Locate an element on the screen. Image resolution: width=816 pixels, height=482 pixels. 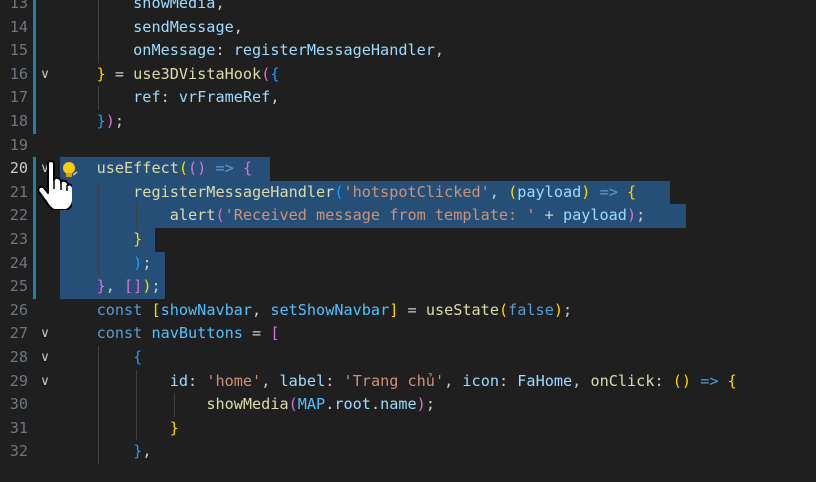
code-line: 14 sendMessage, is located at coordinates (408, 27).